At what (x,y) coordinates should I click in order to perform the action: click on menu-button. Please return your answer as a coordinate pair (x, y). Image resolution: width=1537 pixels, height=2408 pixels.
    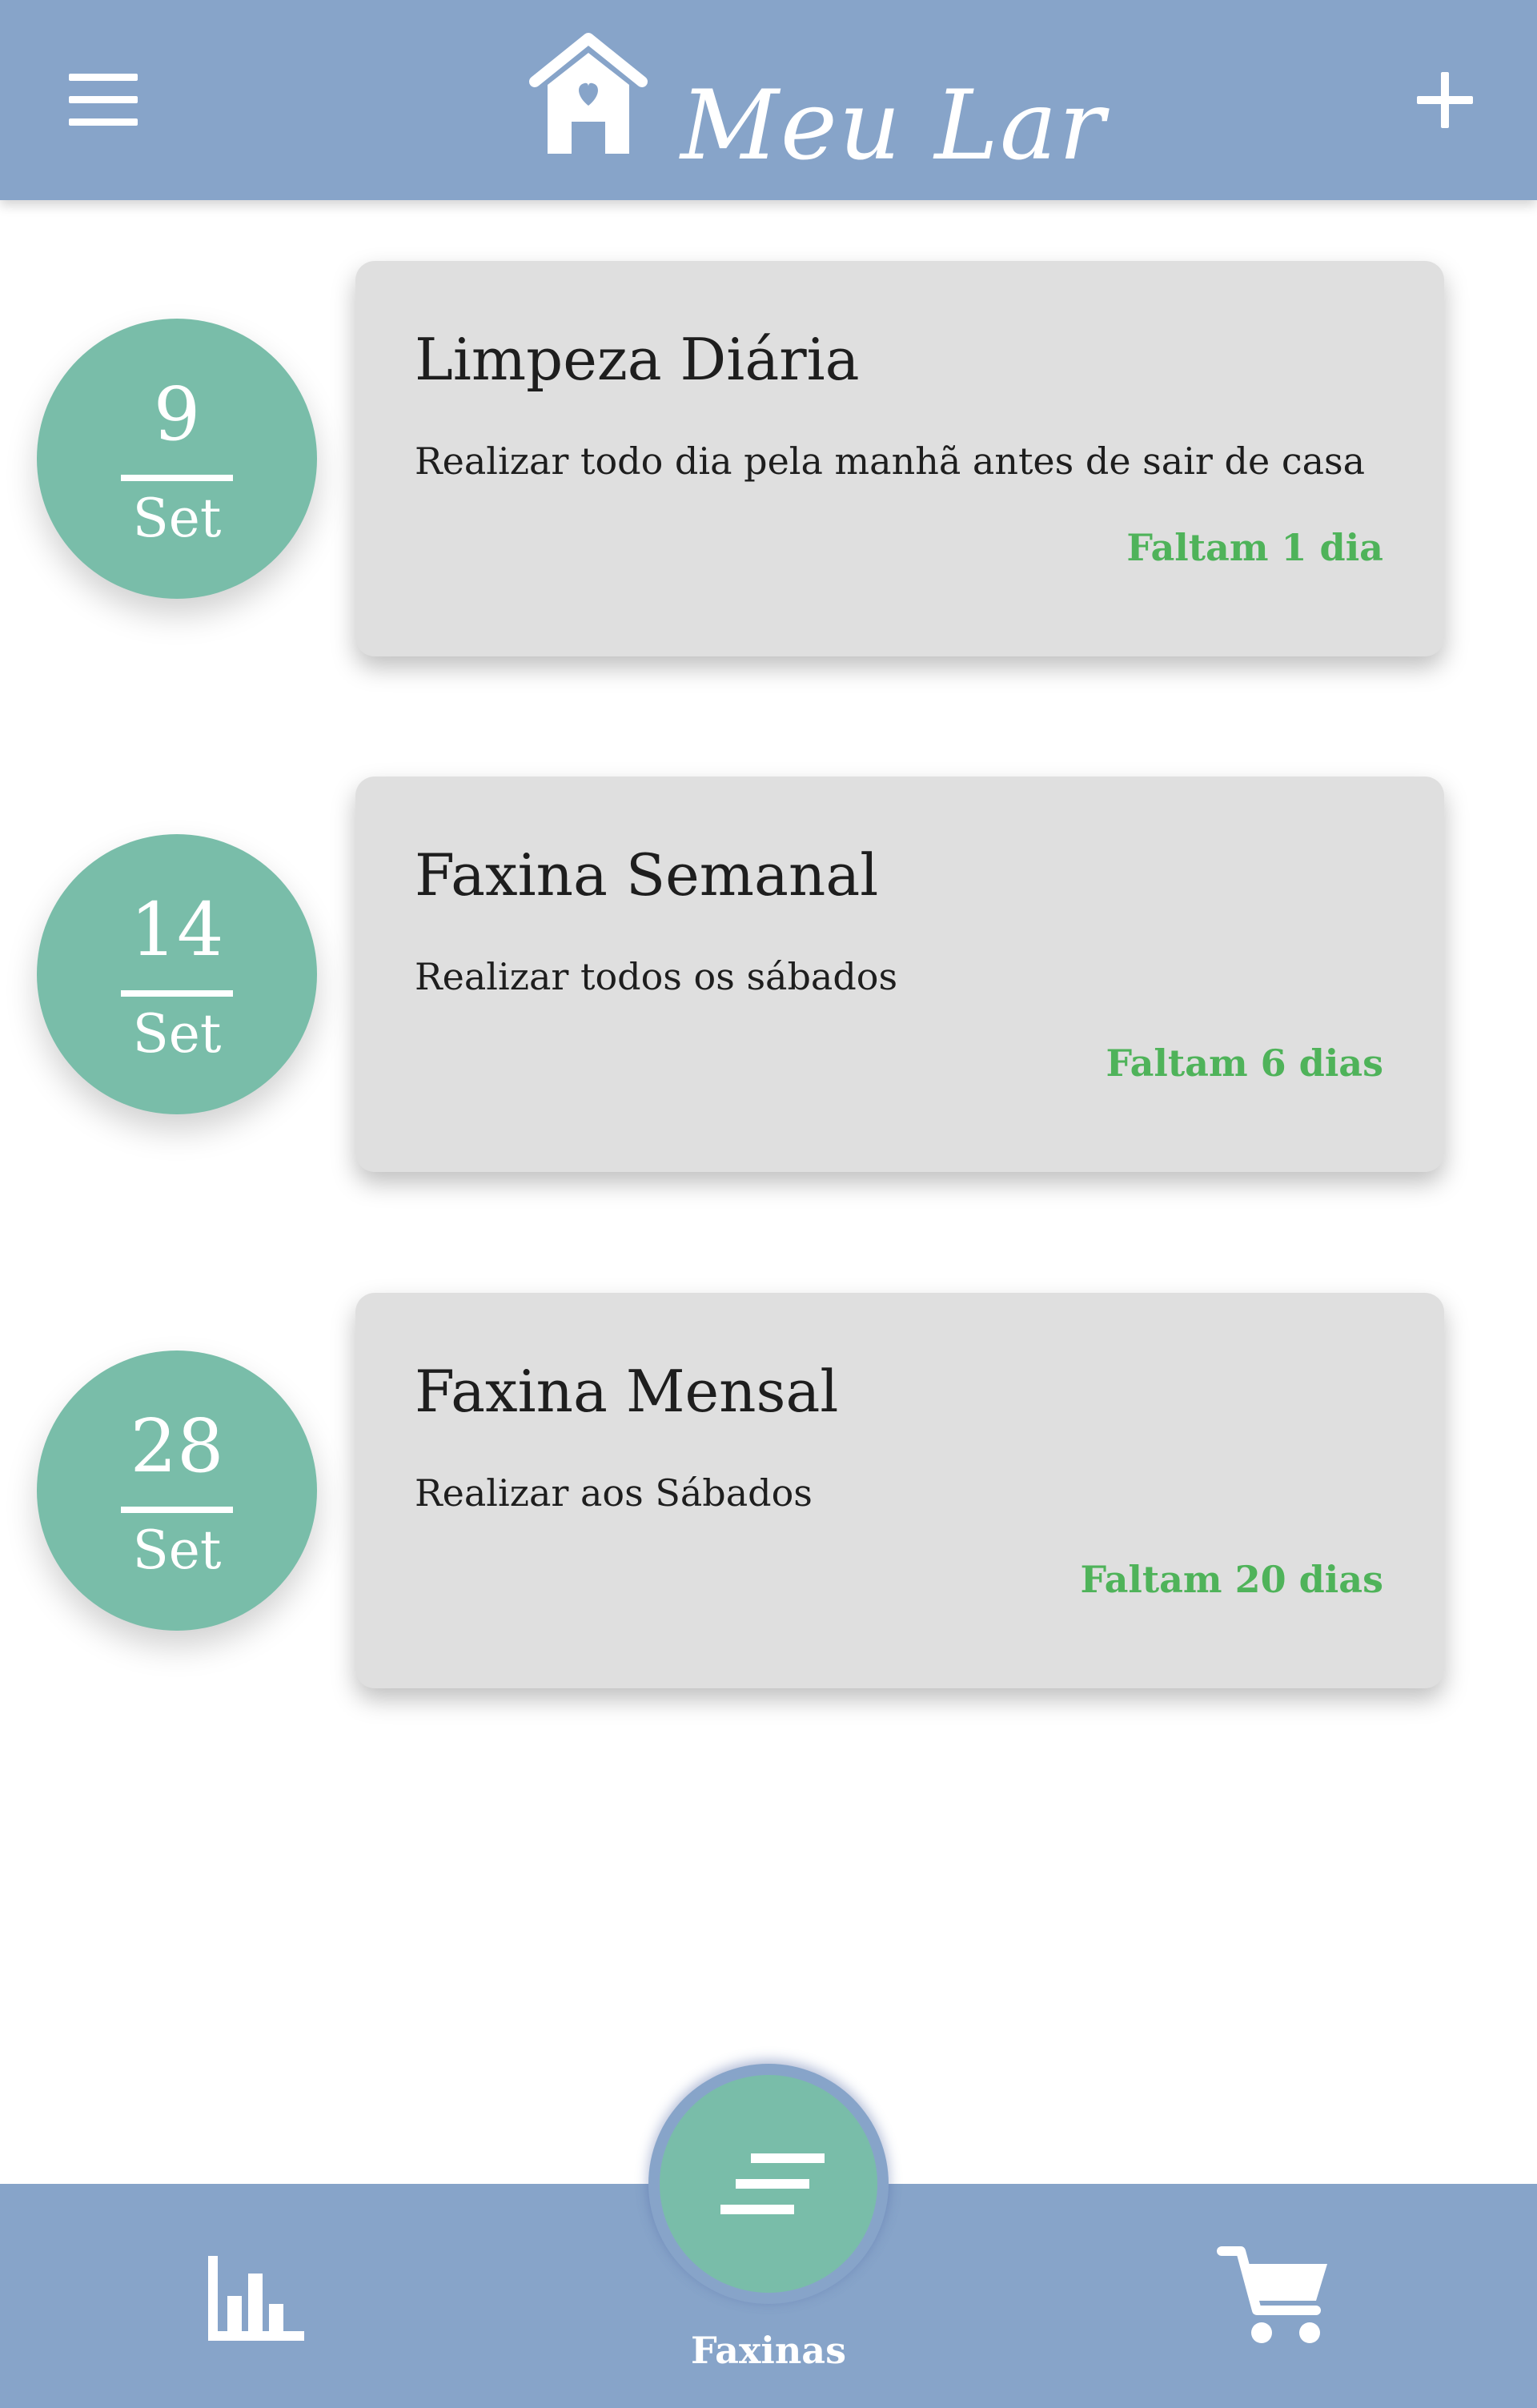
    Looking at the image, I should click on (105, 98).